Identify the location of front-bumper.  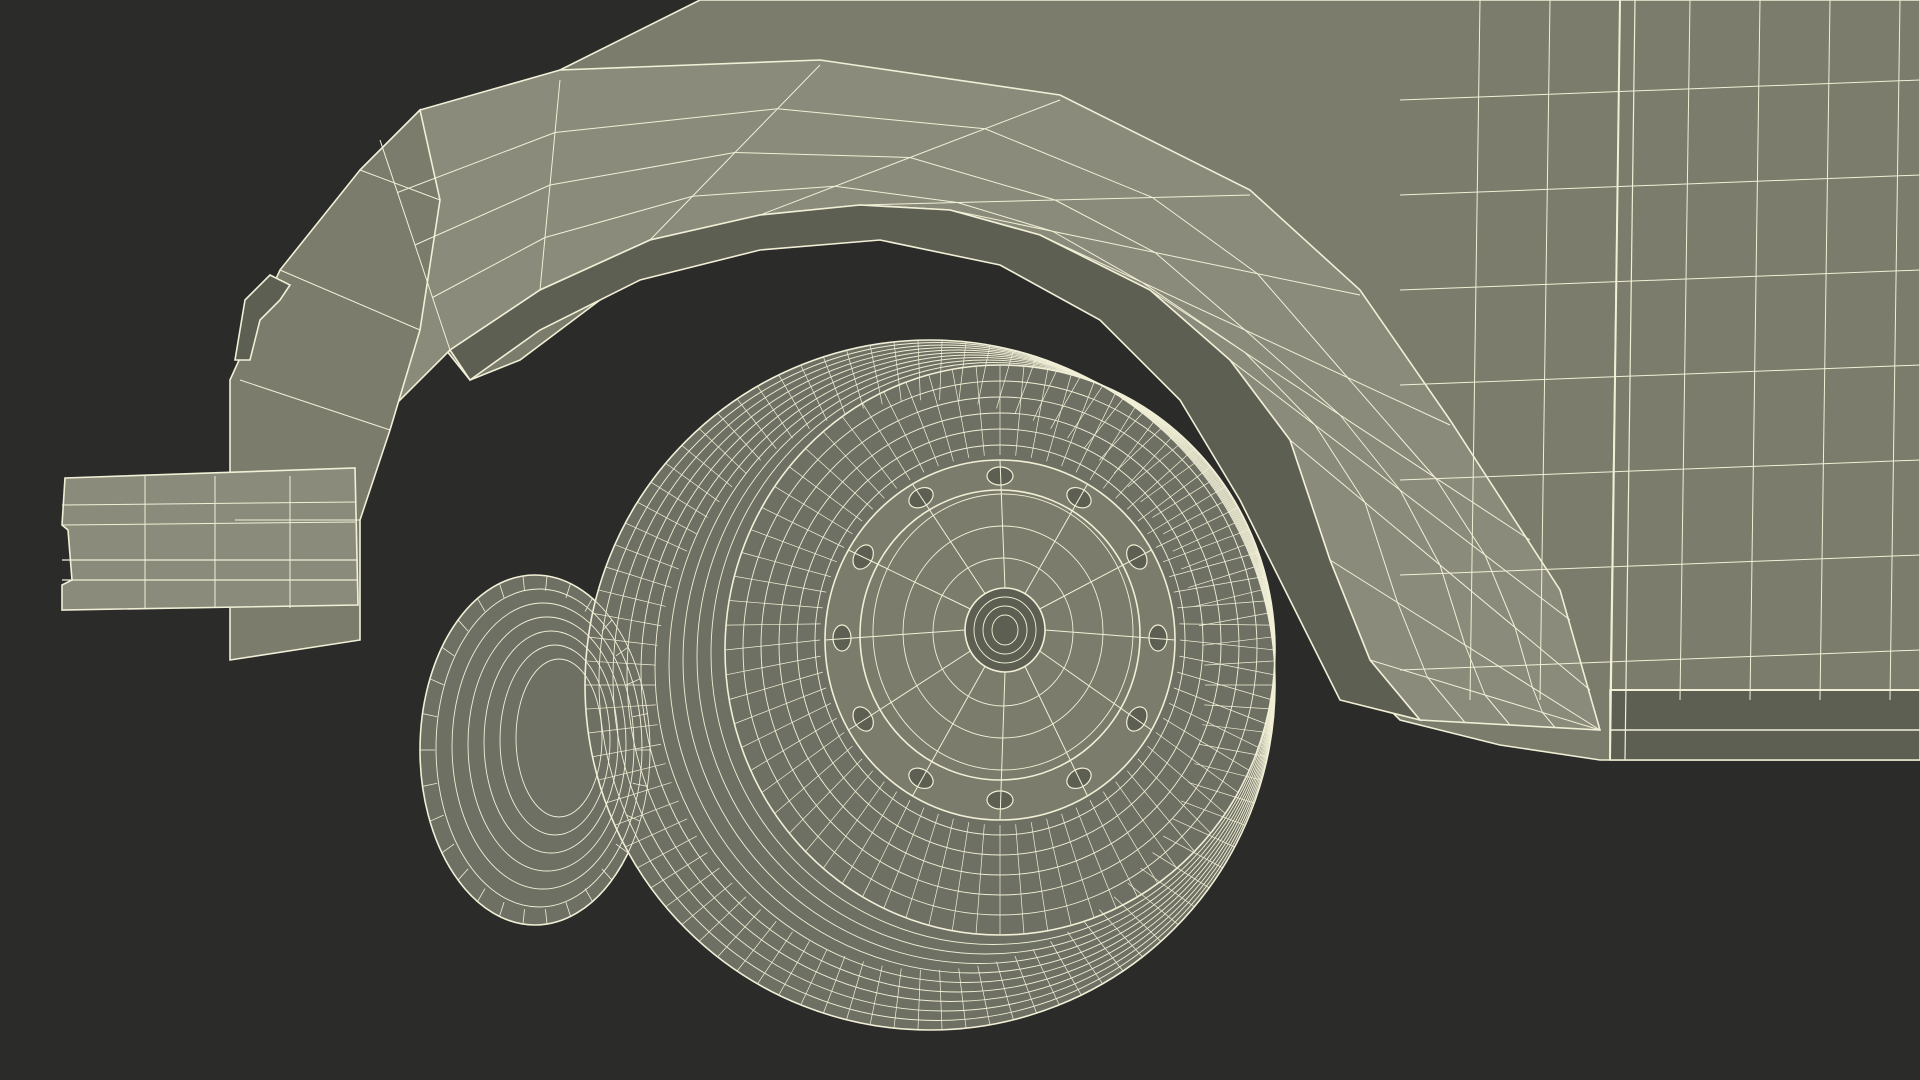
(210, 539).